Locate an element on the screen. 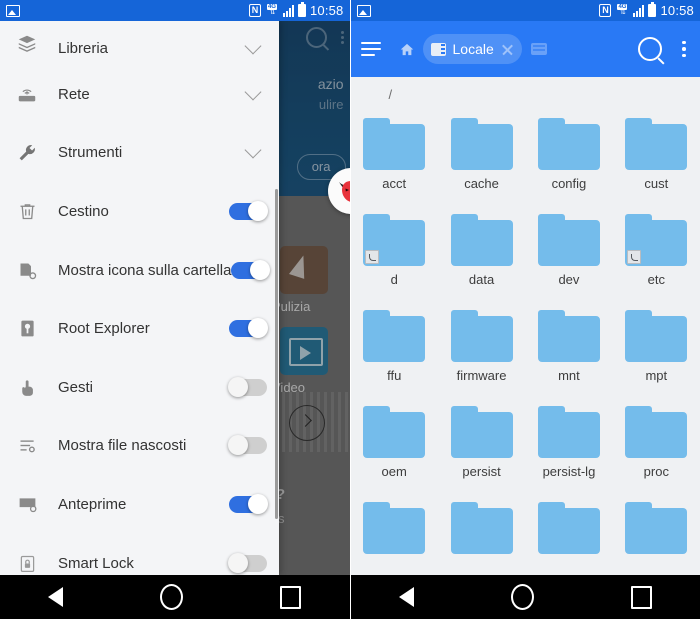 The image size is (700, 619). wrench-icon is located at coordinates (27, 153).